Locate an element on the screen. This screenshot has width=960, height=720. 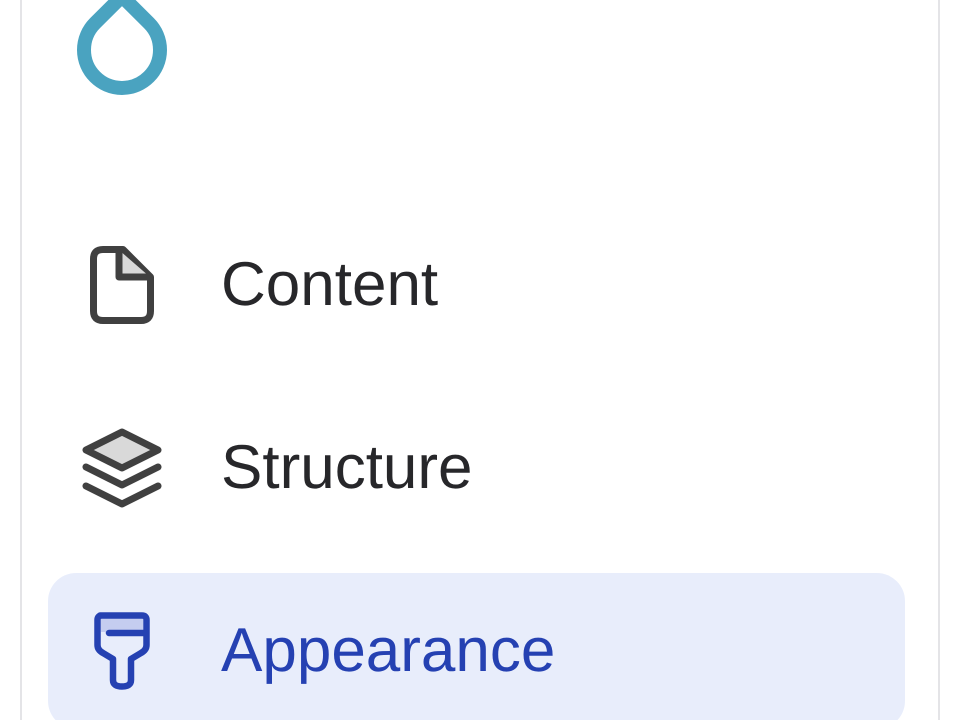
layers-icon is located at coordinates (122, 468).